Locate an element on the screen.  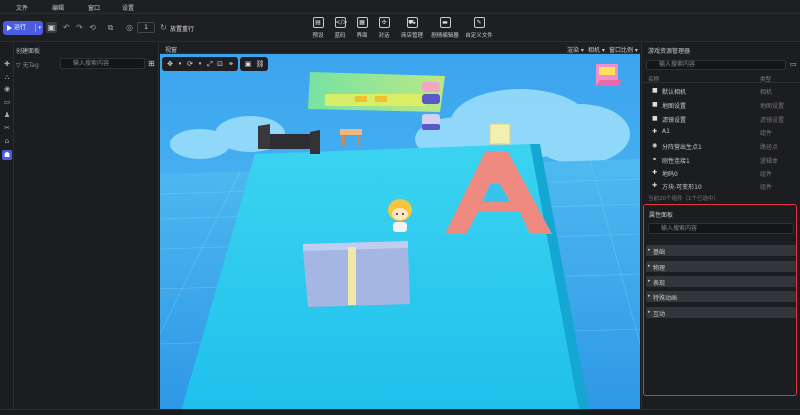
viewport-header: 视窗 渲染 ▾ 相机 ▾ 窗口比例 ▾ is located at coordinates (400, 48).